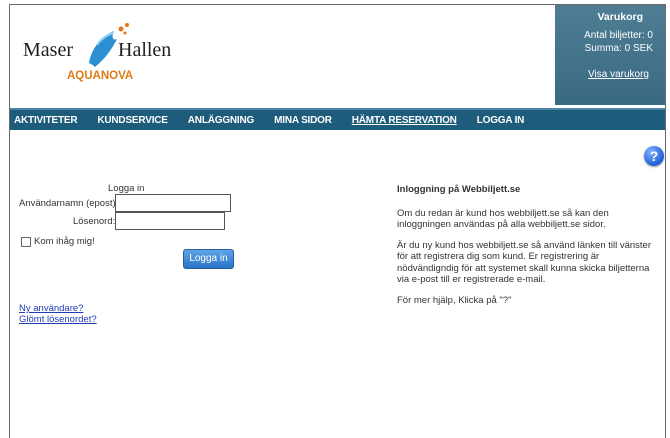 This screenshot has height=438, width=670. I want to click on logo-graphic: Maser Hallen AQUANOVA, so click(97, 52).